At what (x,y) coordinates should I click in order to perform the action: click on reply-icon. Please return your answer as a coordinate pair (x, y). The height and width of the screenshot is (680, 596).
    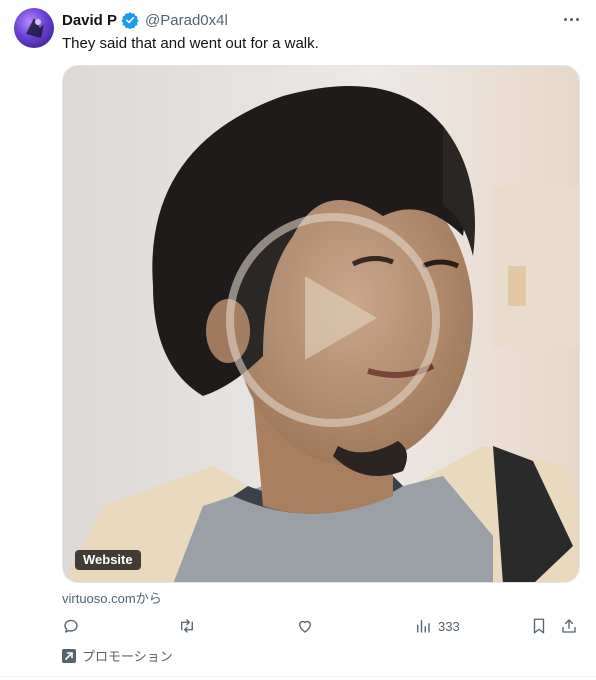
    Looking at the image, I should click on (71, 626).